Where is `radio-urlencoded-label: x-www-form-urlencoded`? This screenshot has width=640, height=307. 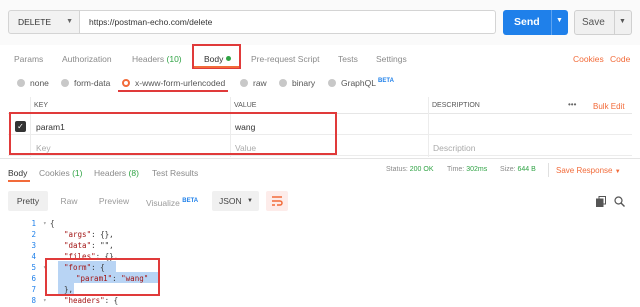
radio-urlencoded-label: x-www-form-urlencoded is located at coordinates (180, 83).